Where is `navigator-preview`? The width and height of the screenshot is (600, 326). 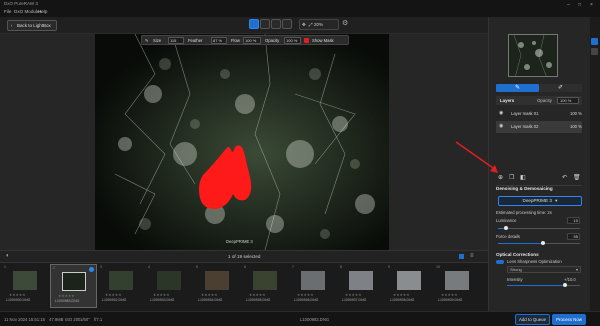 navigator-preview is located at coordinates (533, 55).